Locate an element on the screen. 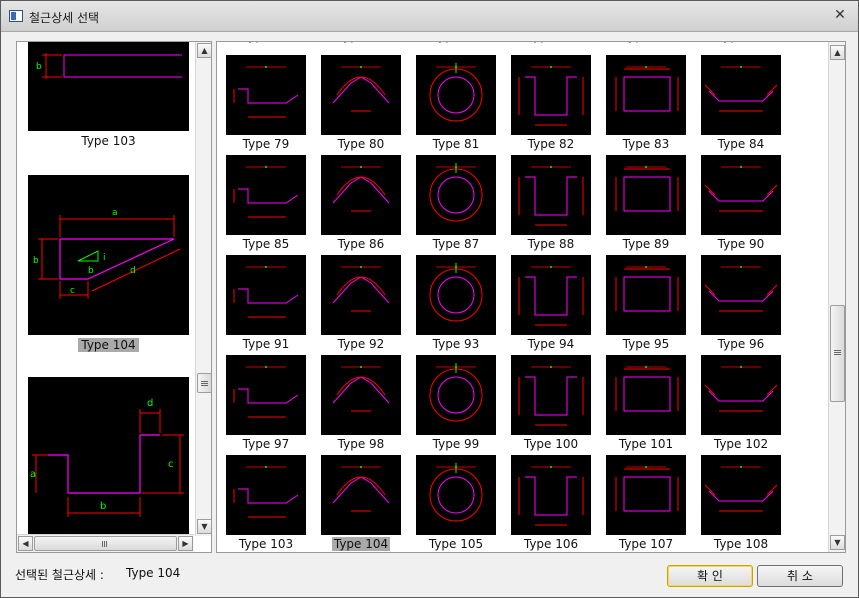  grid-cell: Type 82 is located at coordinates (551, 103).